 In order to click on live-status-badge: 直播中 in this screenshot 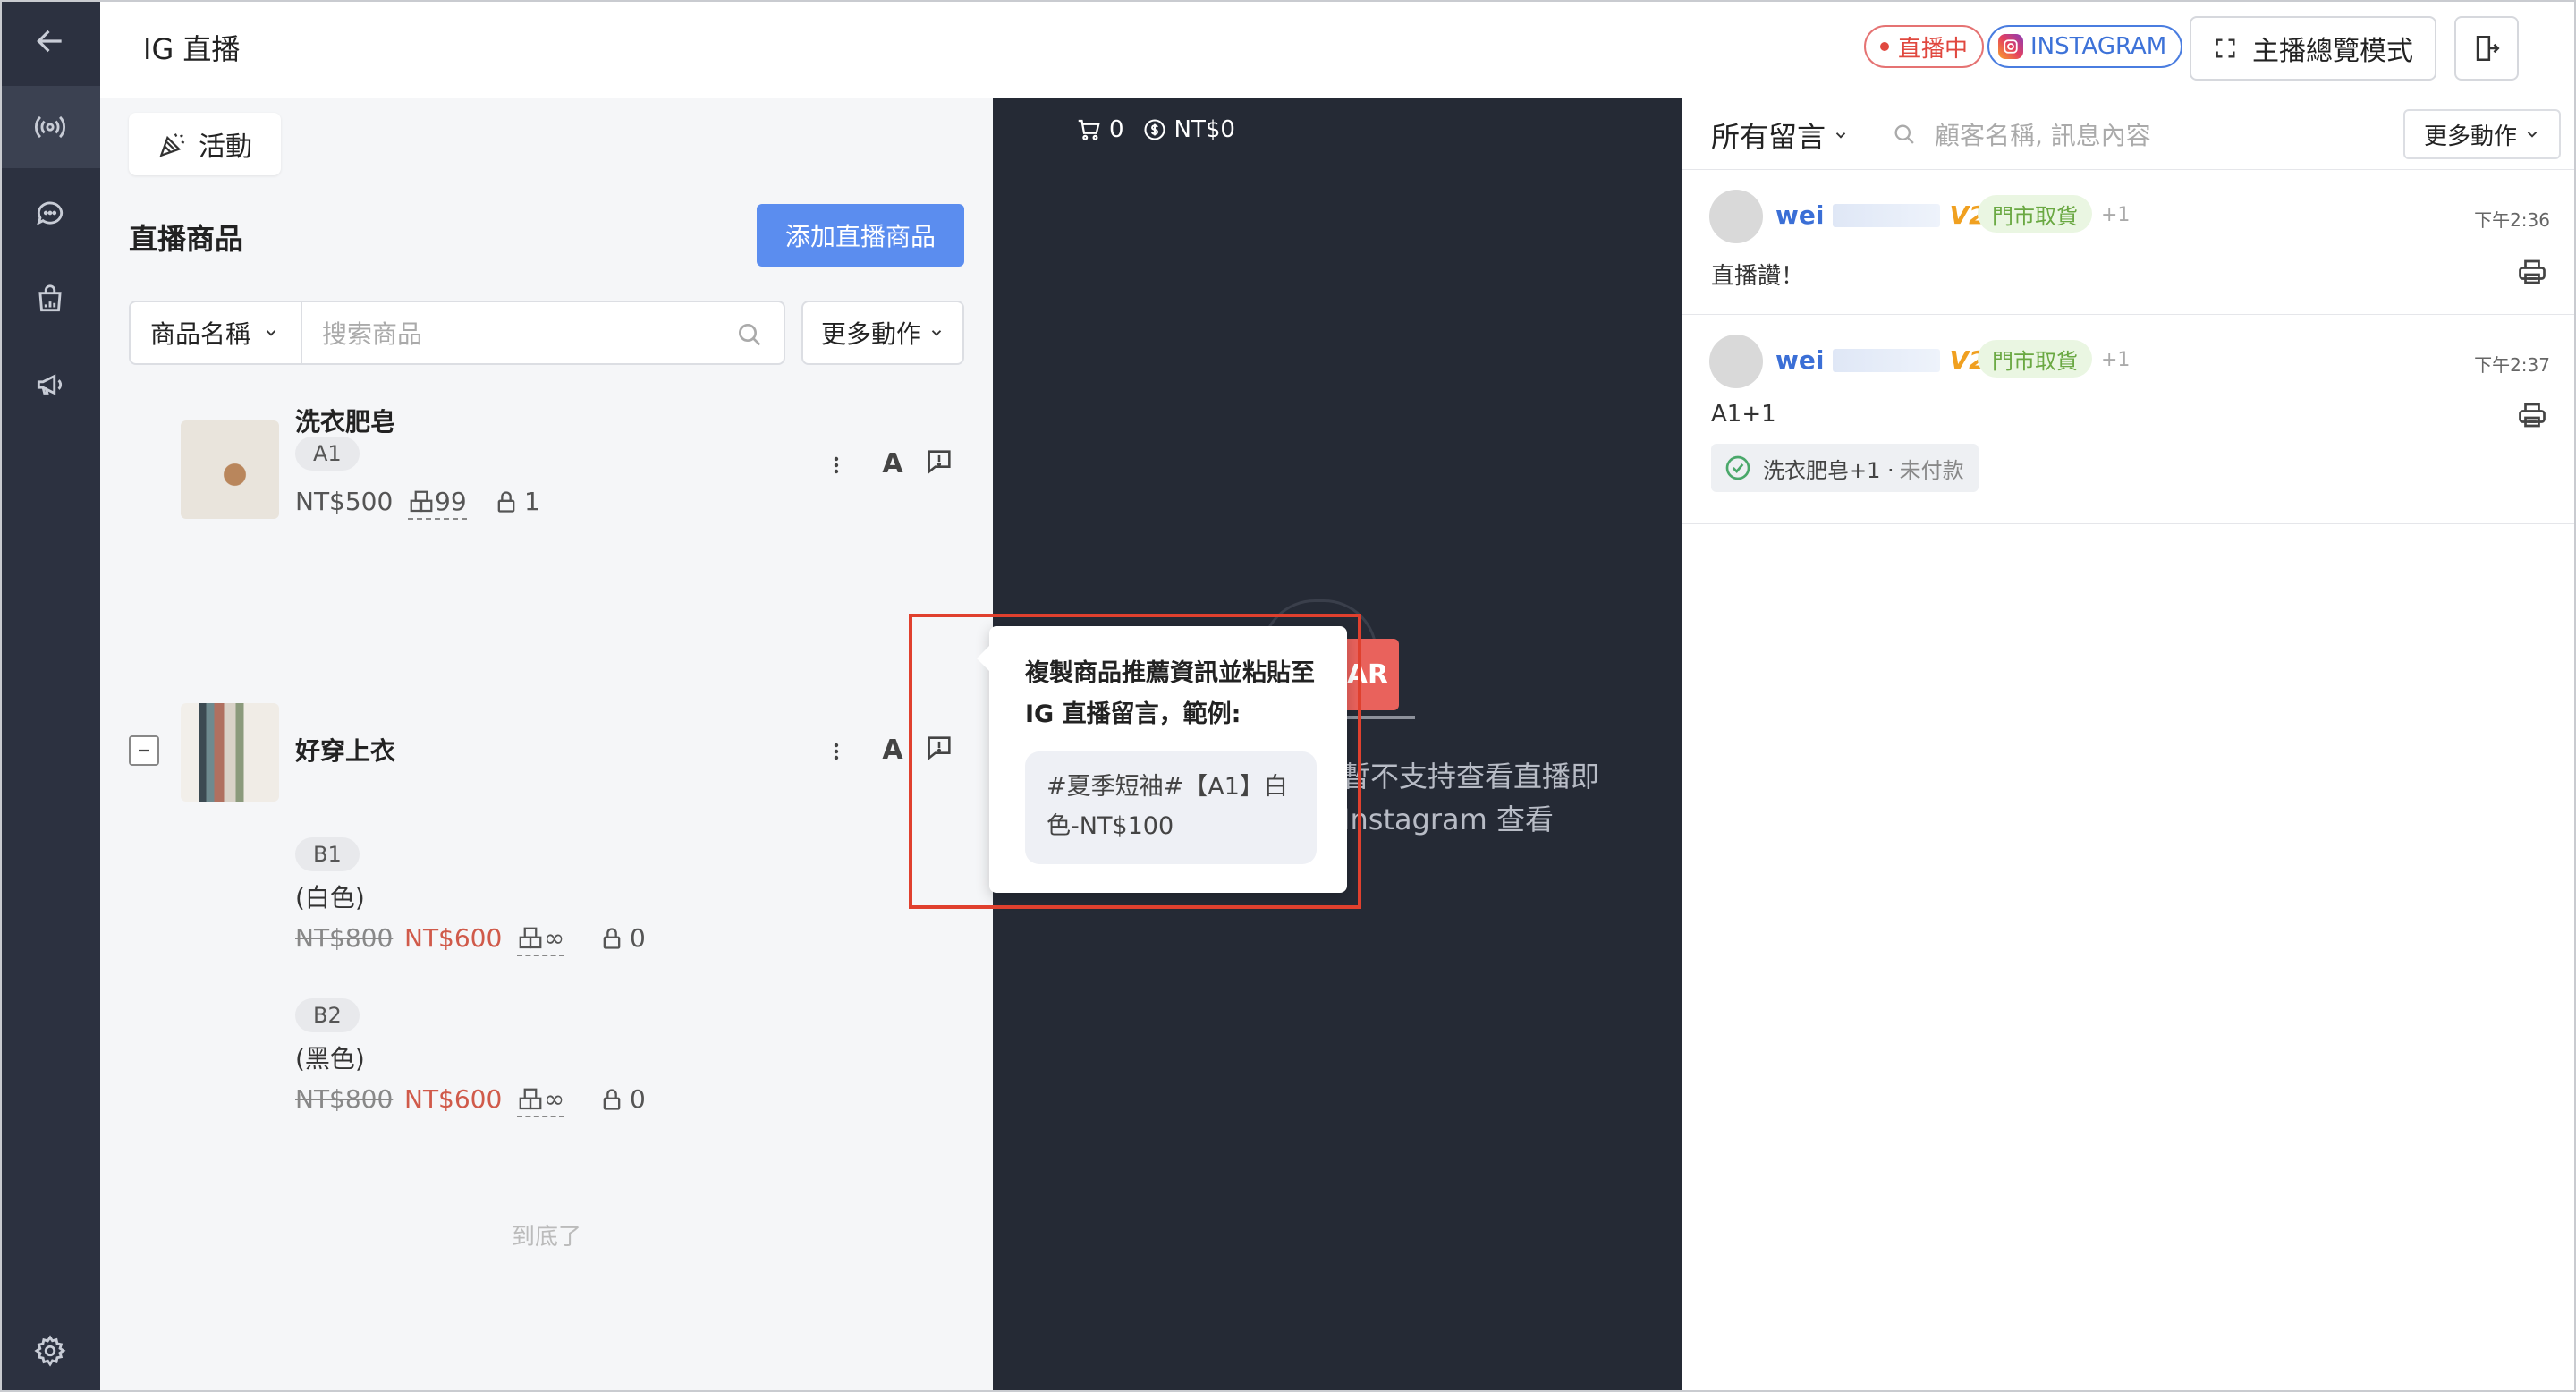, I will do `click(1924, 46)`.